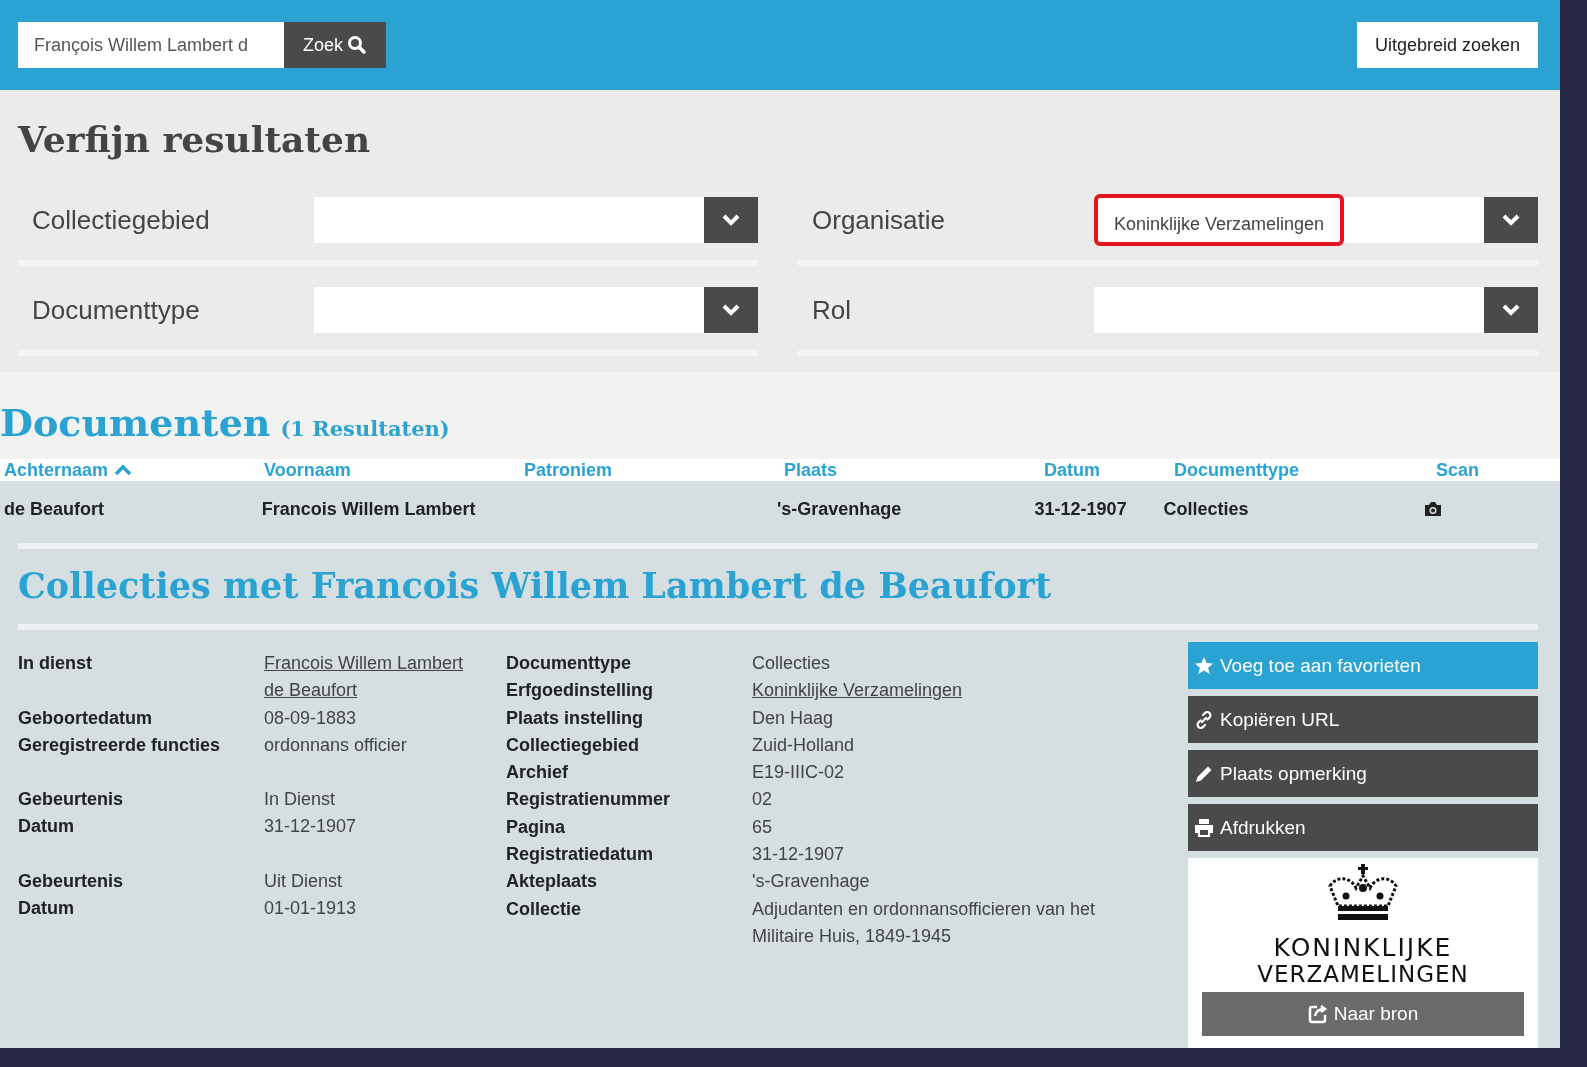  Describe the element at coordinates (1447, 45) in the screenshot. I see `advanced-search-button: Uitgebreid zoeken` at that location.